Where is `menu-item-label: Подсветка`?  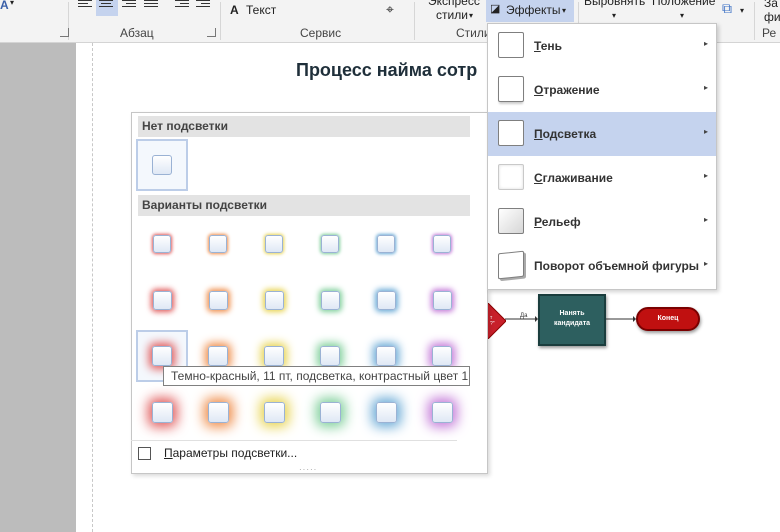 menu-item-label: Подсветка is located at coordinates (565, 134).